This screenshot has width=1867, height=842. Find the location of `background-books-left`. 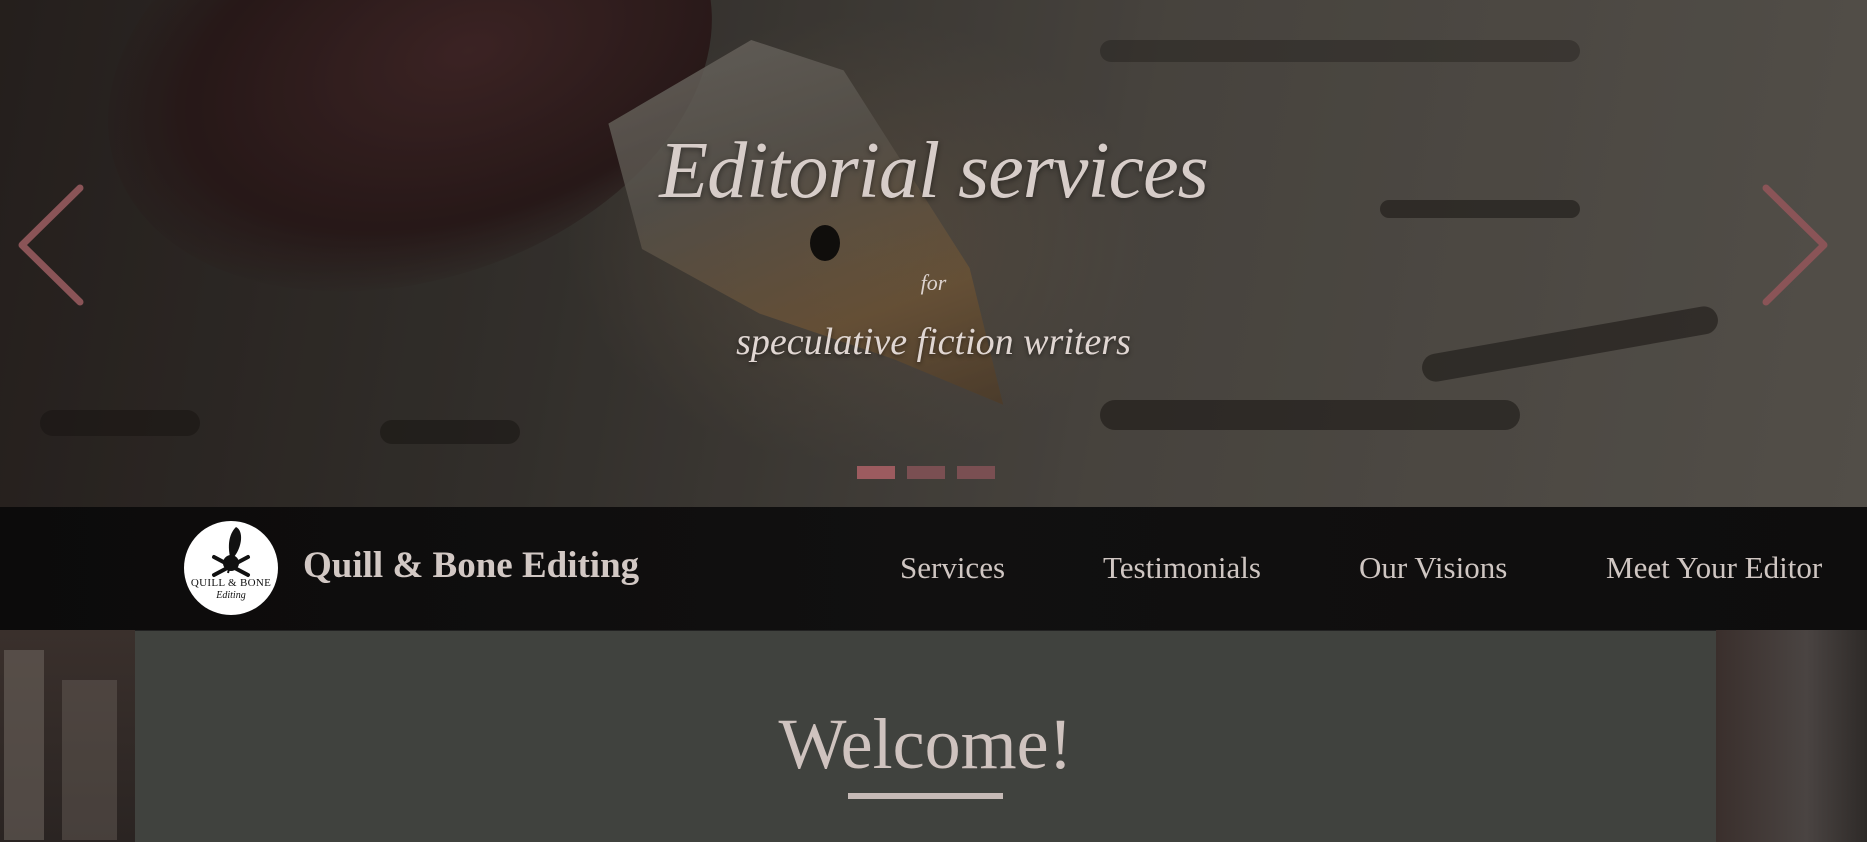

background-books-left is located at coordinates (67, 736).